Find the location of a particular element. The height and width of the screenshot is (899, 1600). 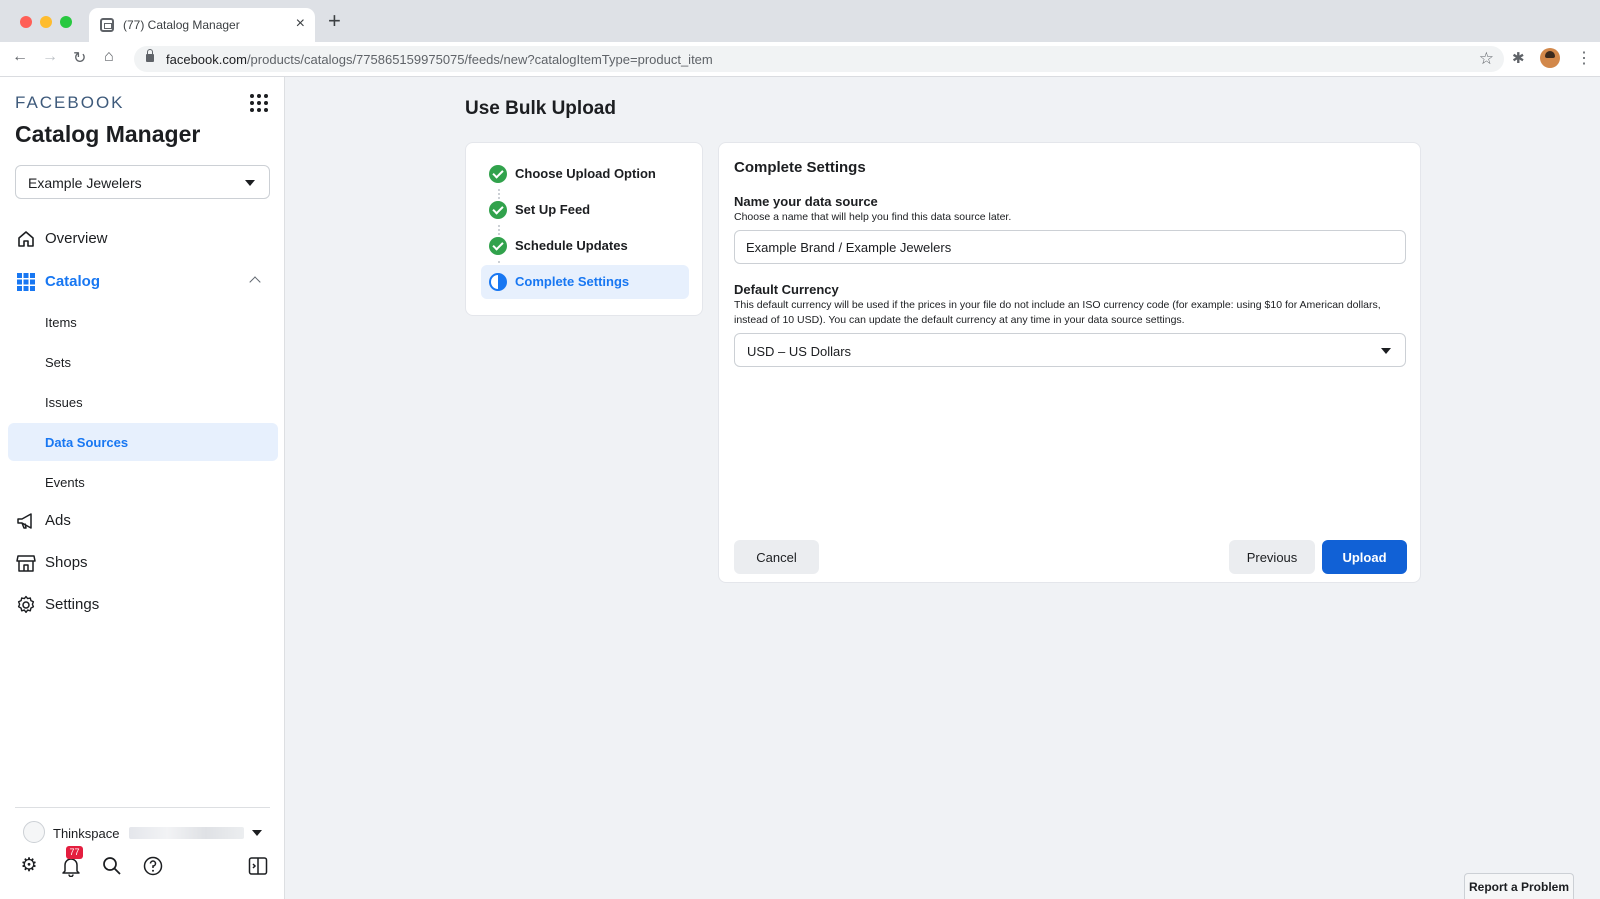

gear-icon is located at coordinates (26, 604).